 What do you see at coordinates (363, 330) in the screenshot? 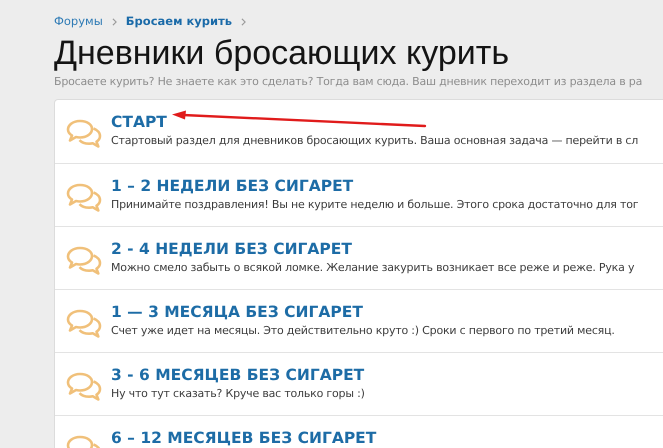
I see `forum-description: Счет уже идет на месяцы. Это действительно круто :) Сроки с первого по третий месяц.` at bounding box center [363, 330].